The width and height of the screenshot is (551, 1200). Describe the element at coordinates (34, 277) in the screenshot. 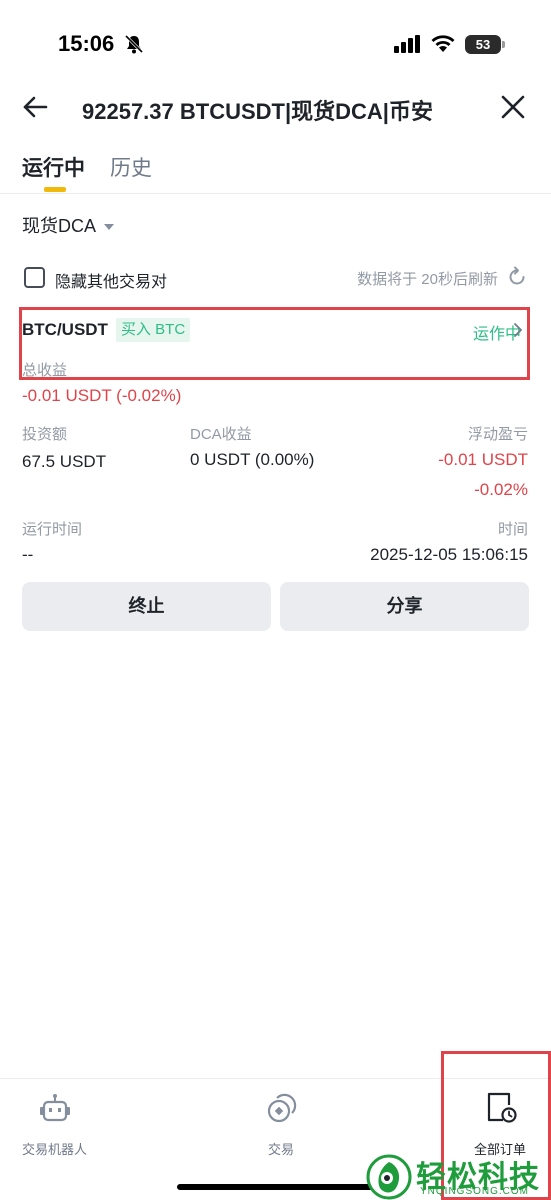

I see `hide-other-pairs-checkbox` at that location.